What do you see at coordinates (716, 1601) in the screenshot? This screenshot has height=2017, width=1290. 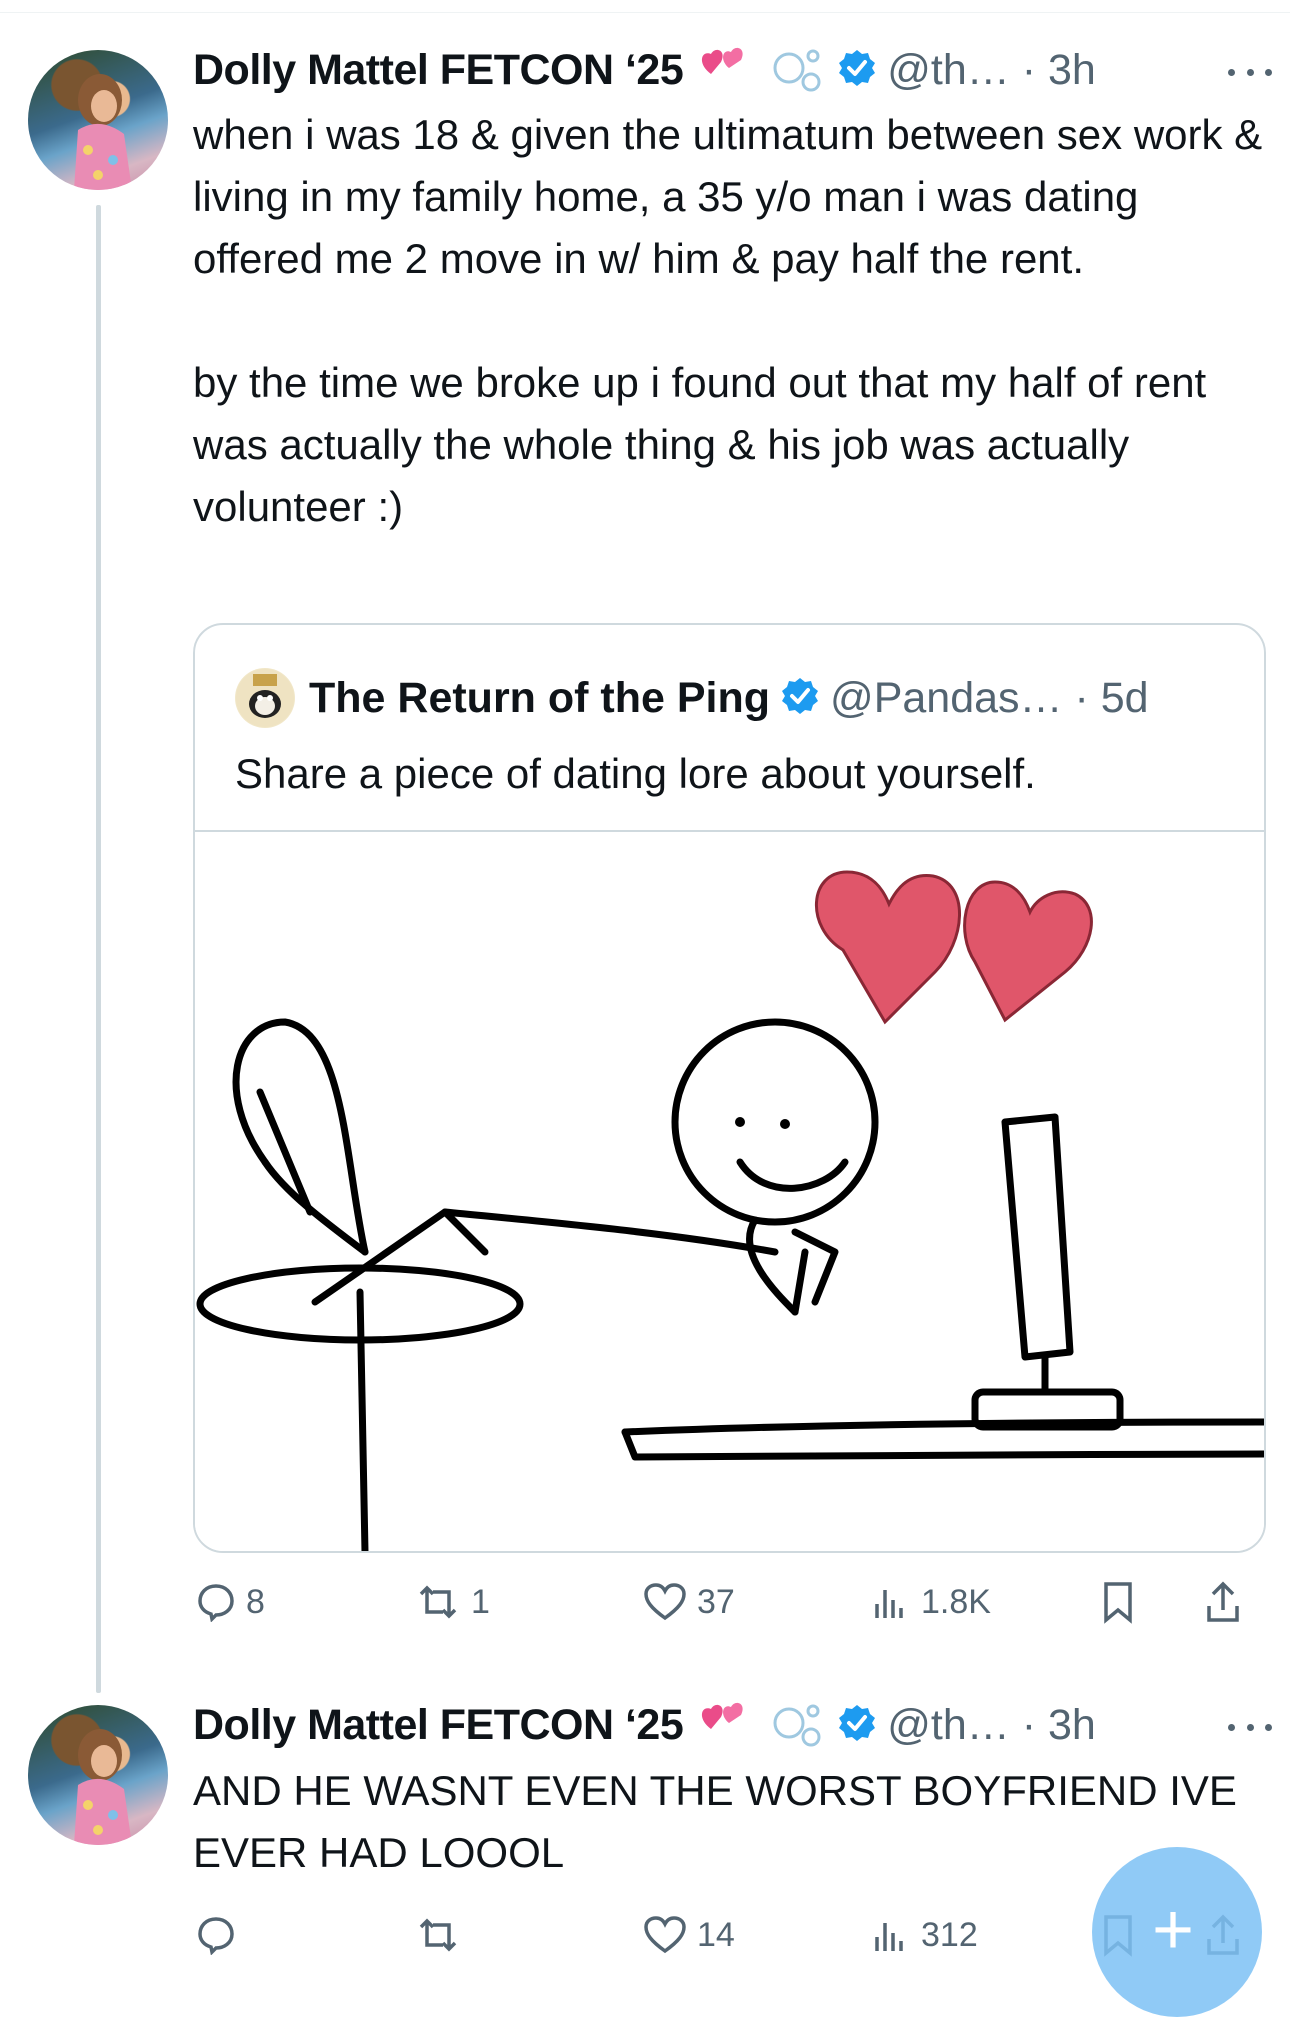 I see `like-count: 37` at bounding box center [716, 1601].